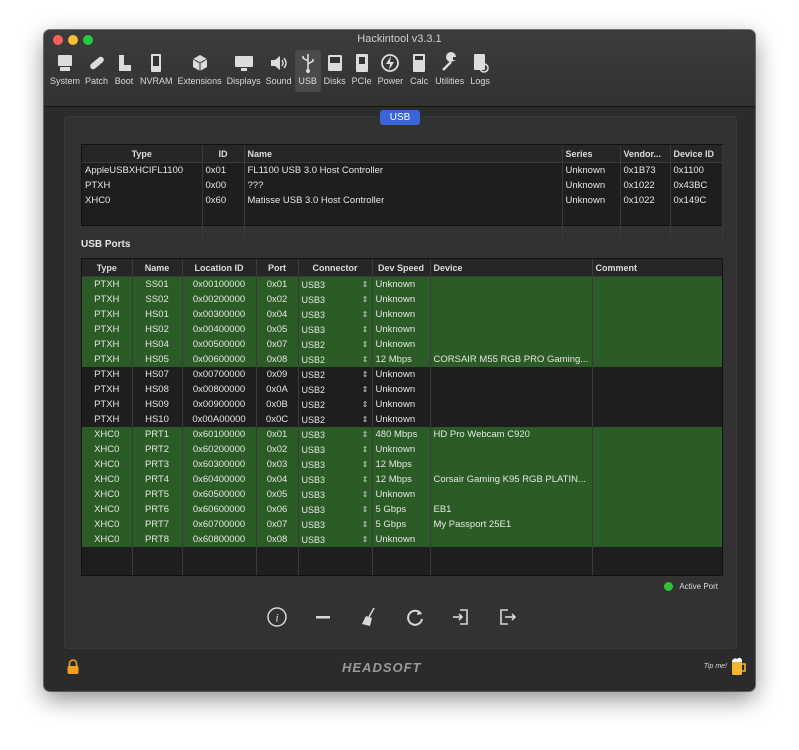 This screenshot has height=750, width=799. What do you see at coordinates (402, 539) in the screenshot?
I see `port-row: XHC0 PRT8 0x60800000 0x08 USB3 ⇕ Unknown` at bounding box center [402, 539].